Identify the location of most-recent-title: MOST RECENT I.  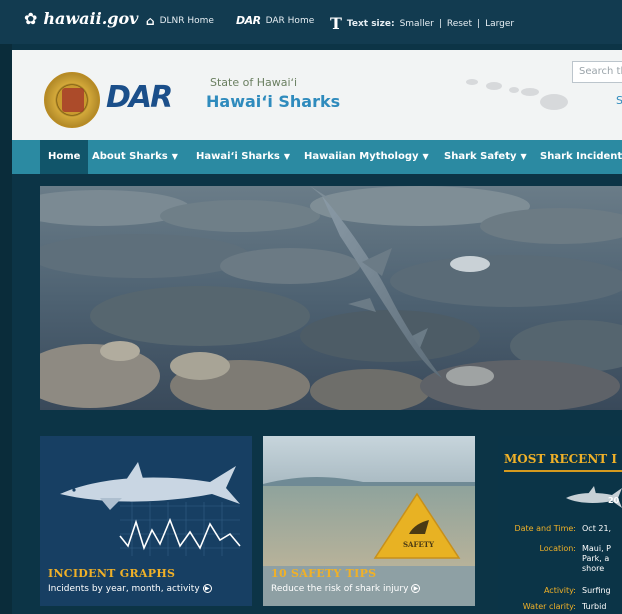
(561, 459).